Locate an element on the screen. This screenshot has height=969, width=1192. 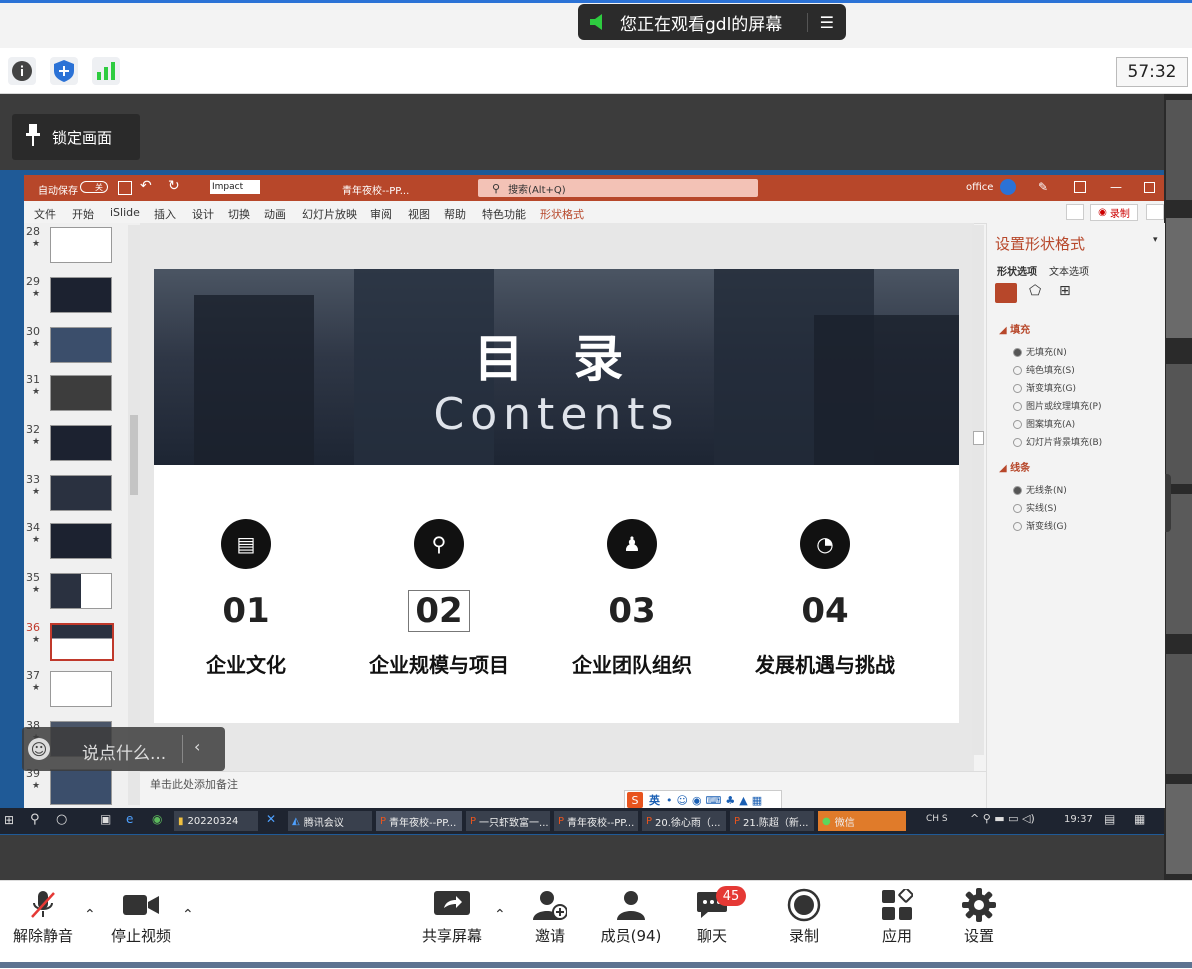
share-screen-button: 共享屏幕 is located at coordinates (452, 917).